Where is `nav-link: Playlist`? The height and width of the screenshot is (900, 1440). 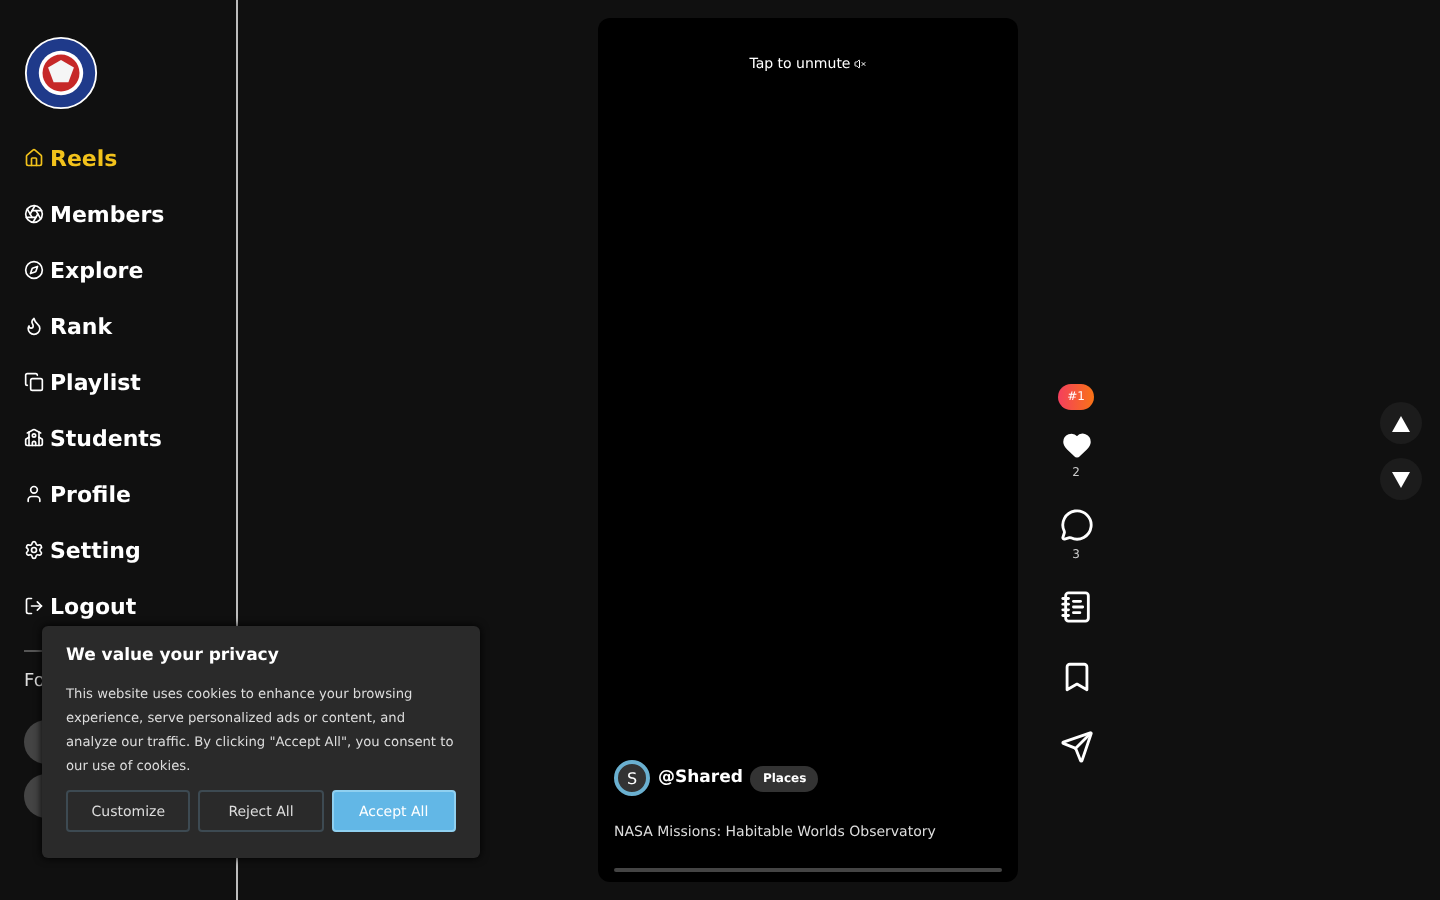 nav-link: Playlist is located at coordinates (130, 382).